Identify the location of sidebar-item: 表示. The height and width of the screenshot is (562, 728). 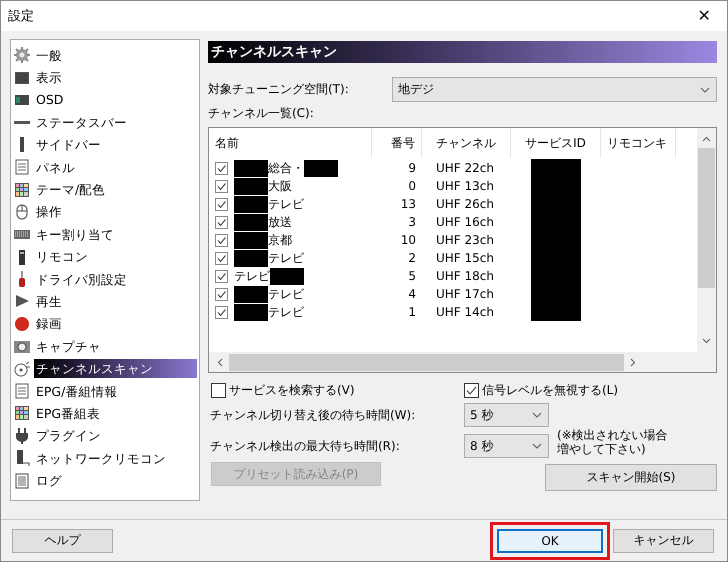
(49, 78).